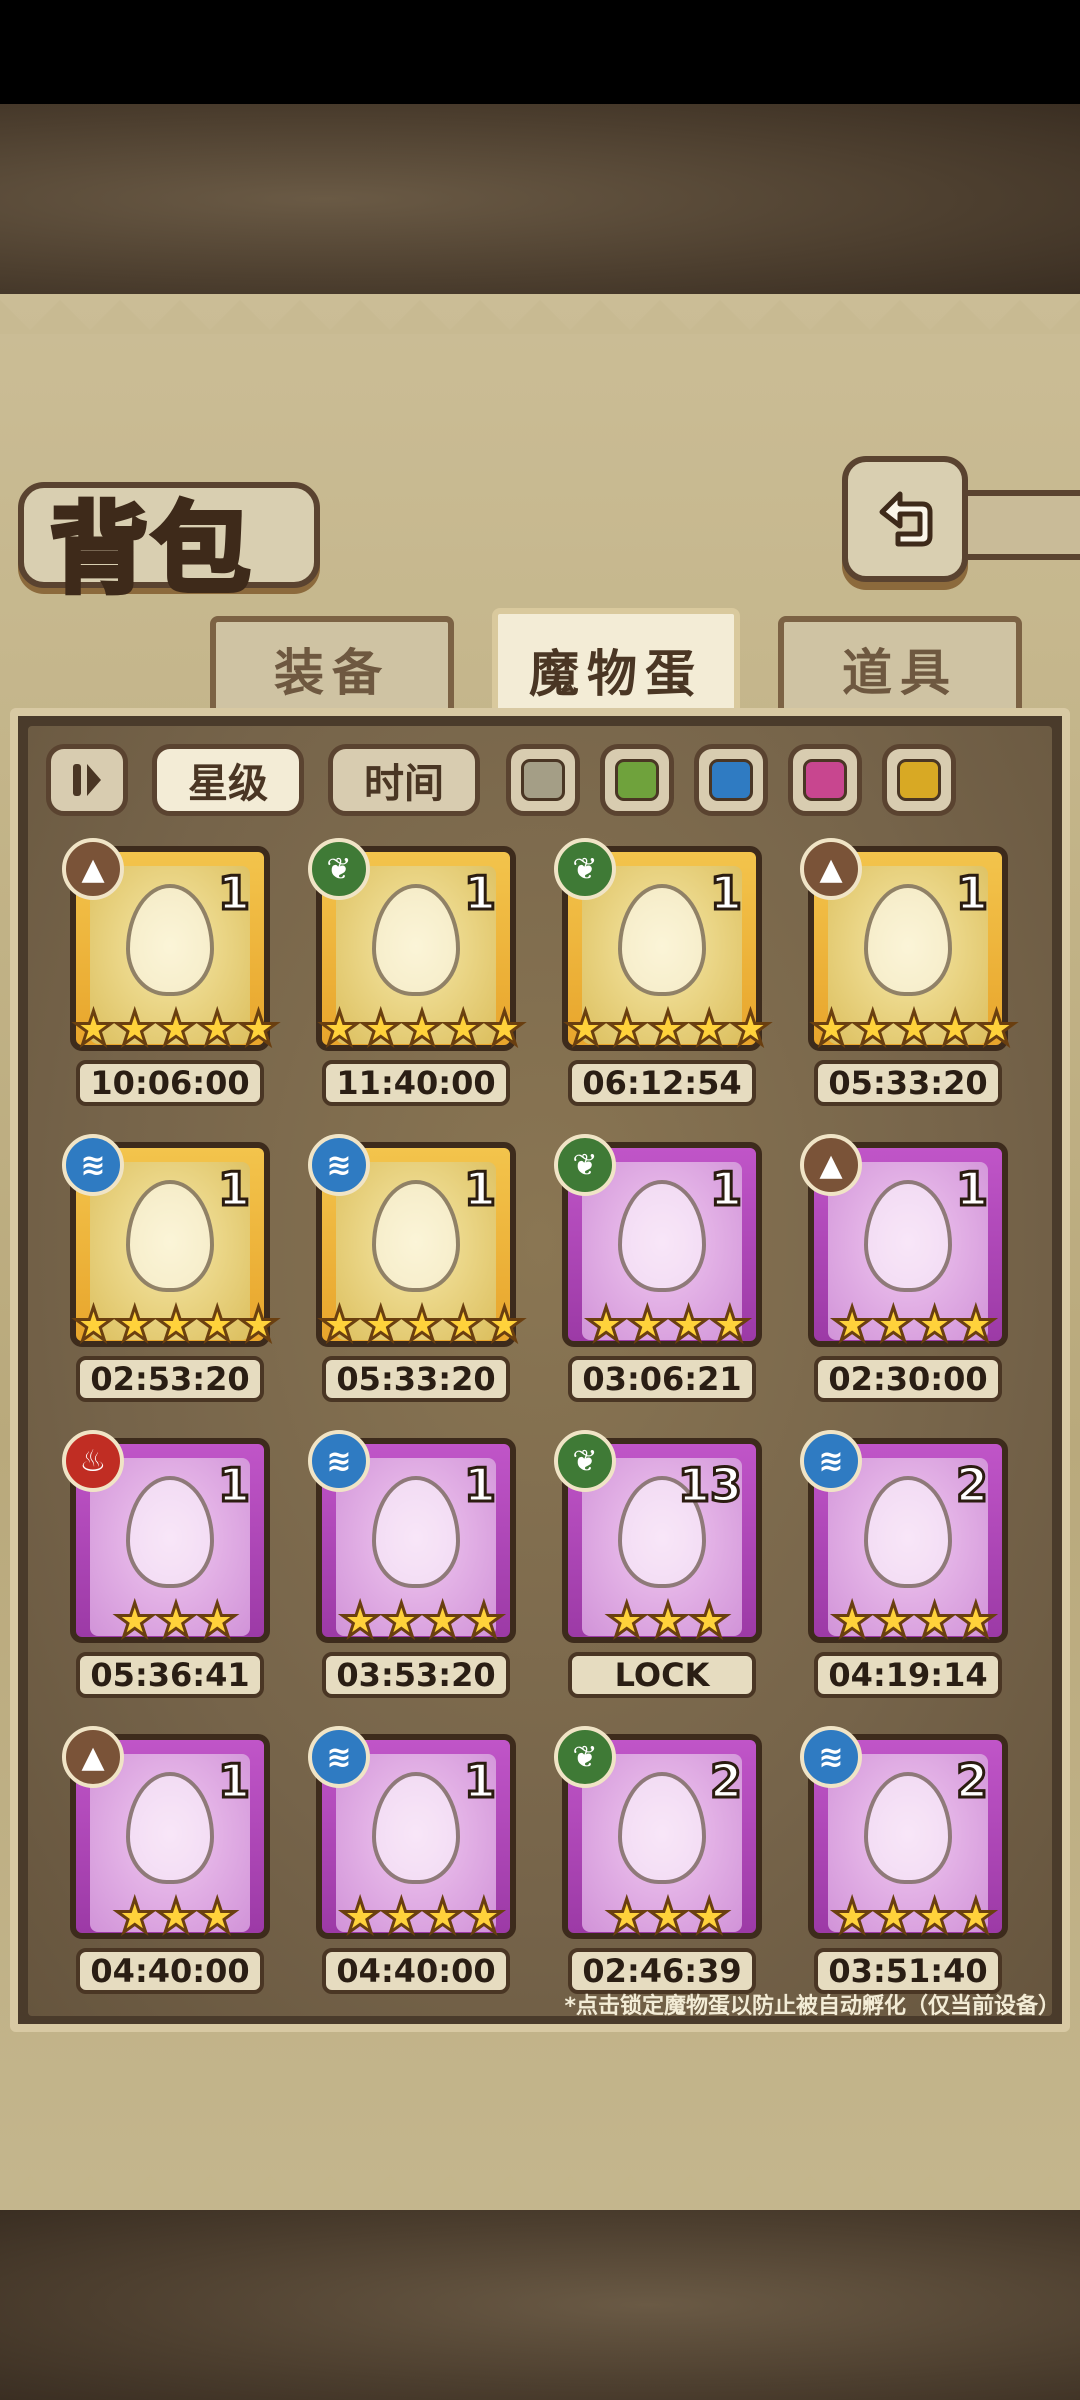  What do you see at coordinates (404, 780) in the screenshot?
I see `sort-by-time-button: 时间` at bounding box center [404, 780].